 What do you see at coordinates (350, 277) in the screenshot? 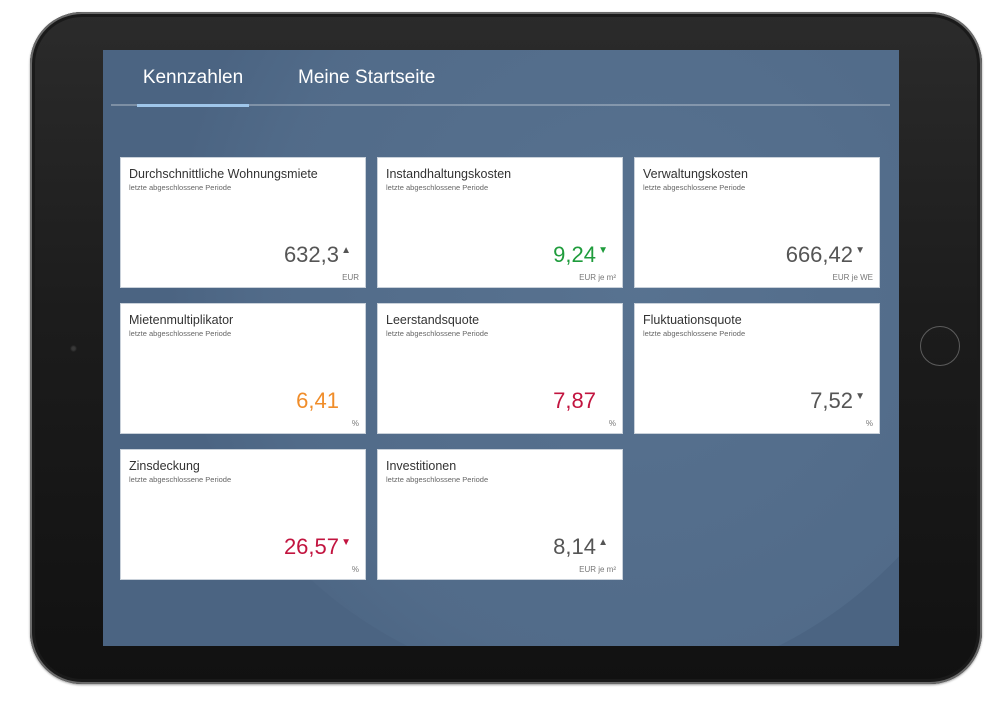
I see `kpi-unit: EUR` at bounding box center [350, 277].